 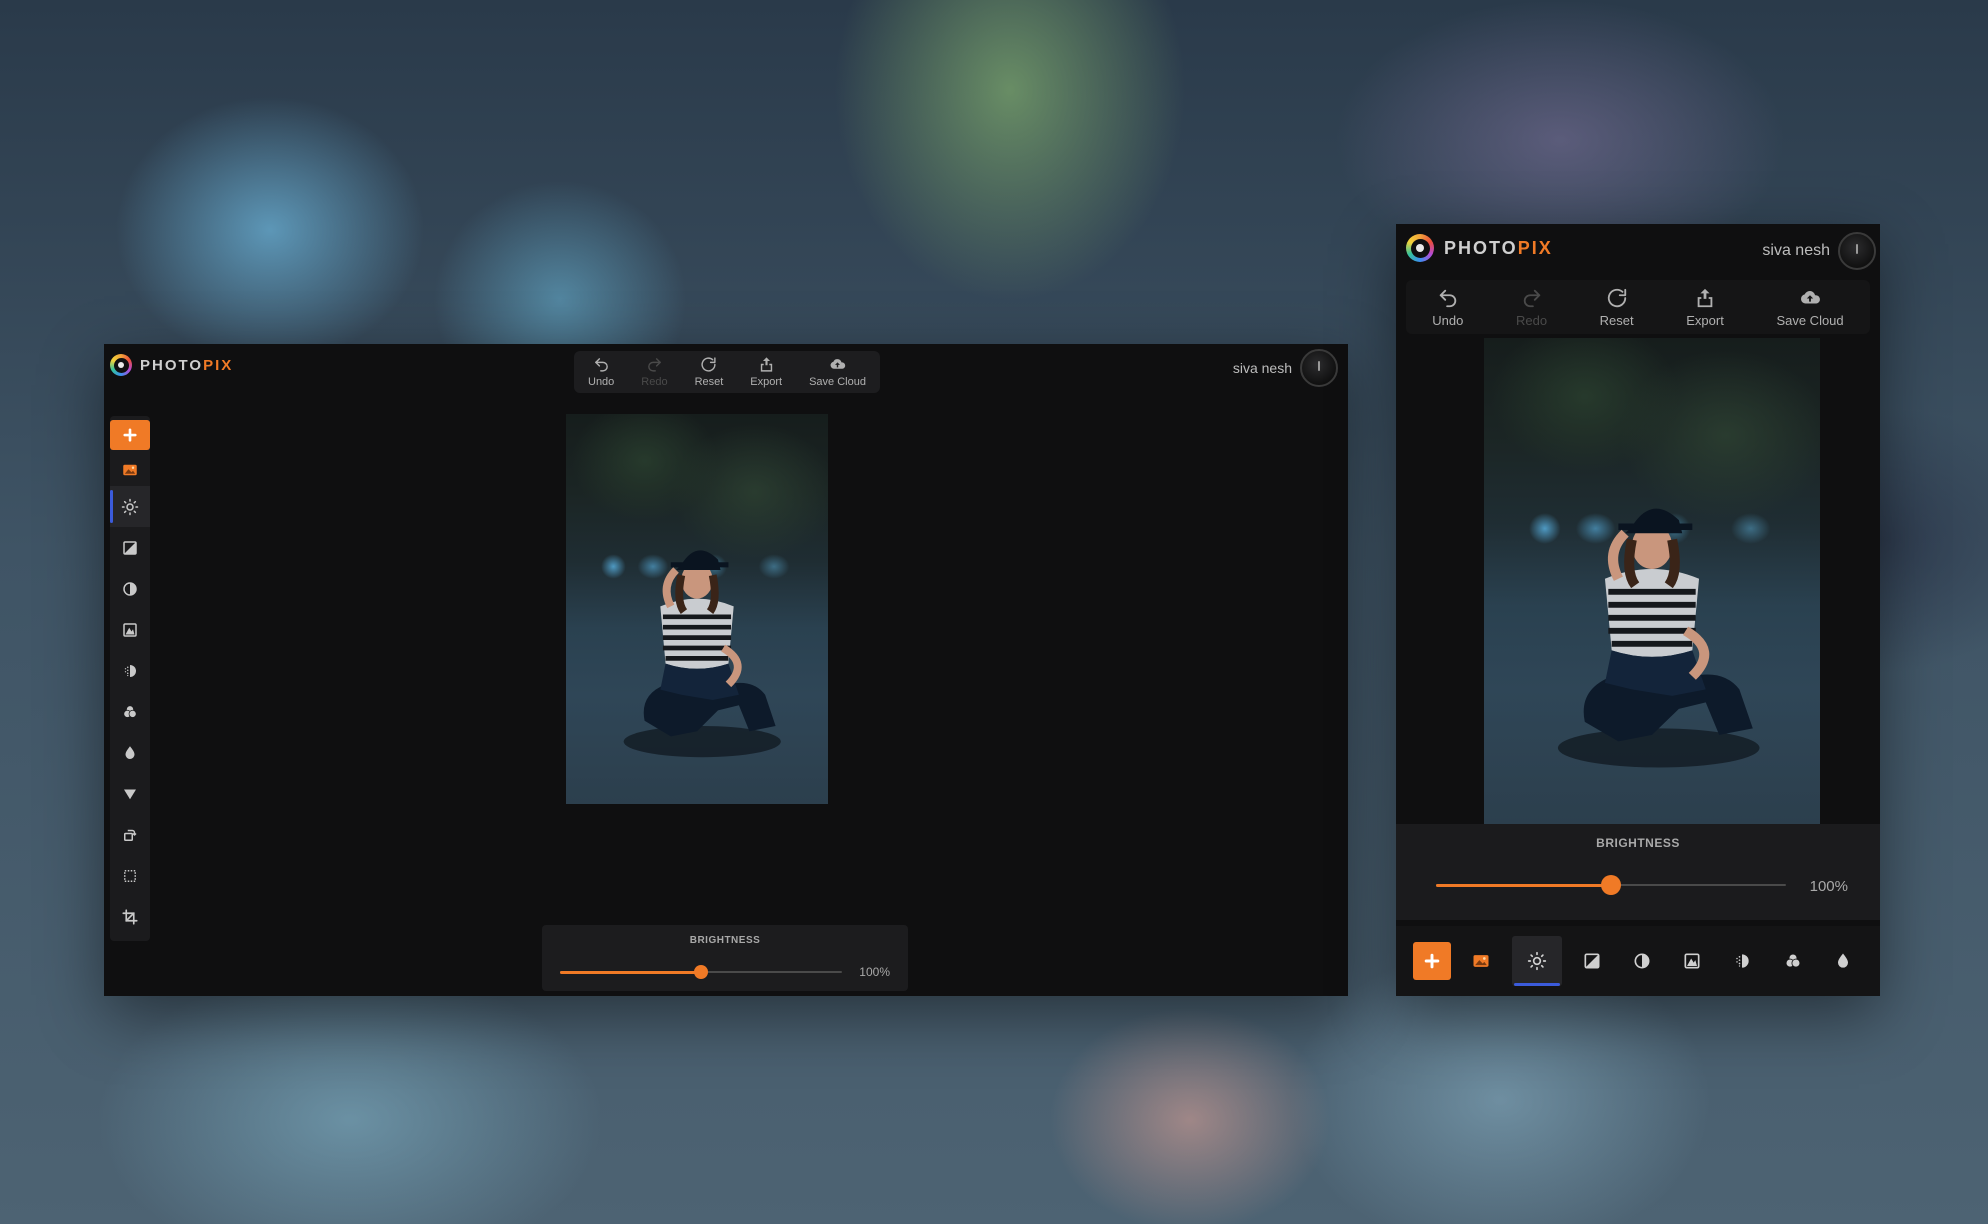 I want to click on drop-icon, so click(x=130, y=752).